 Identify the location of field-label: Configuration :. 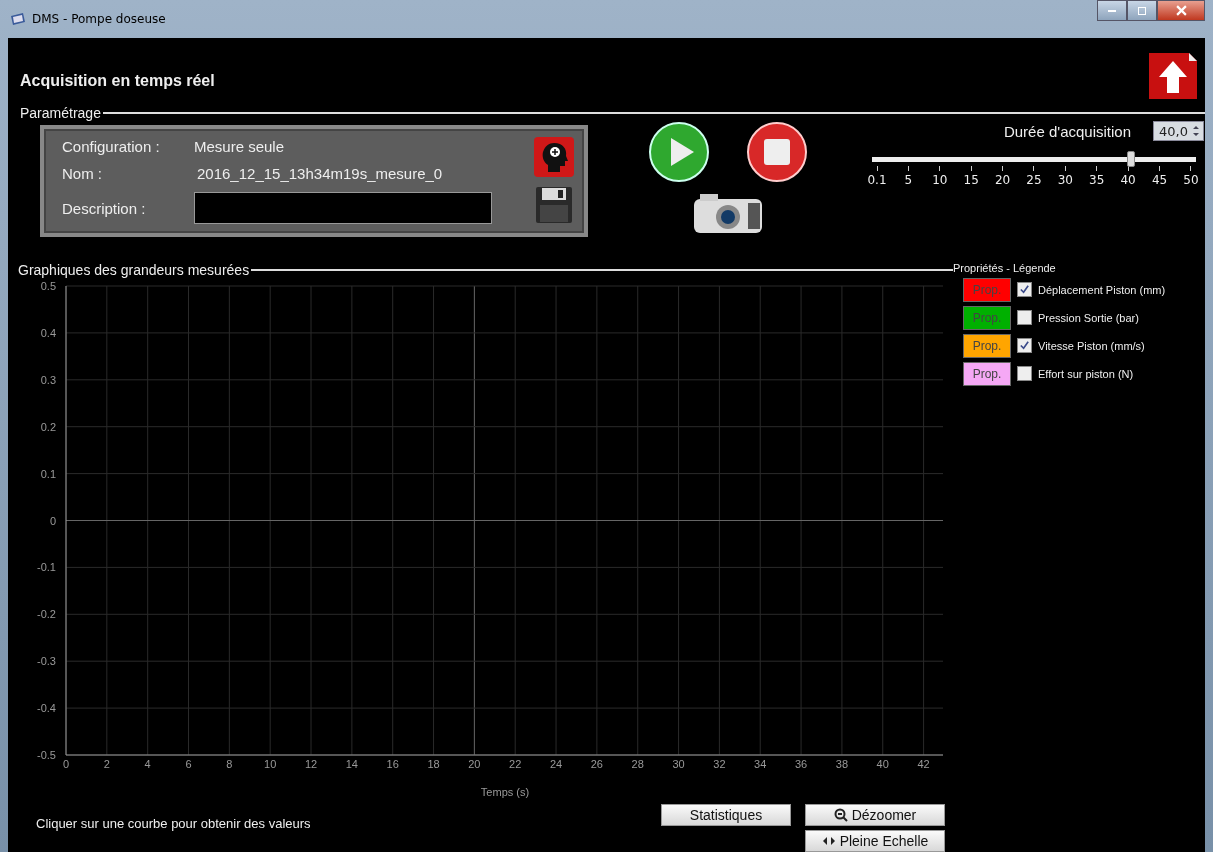
(111, 147).